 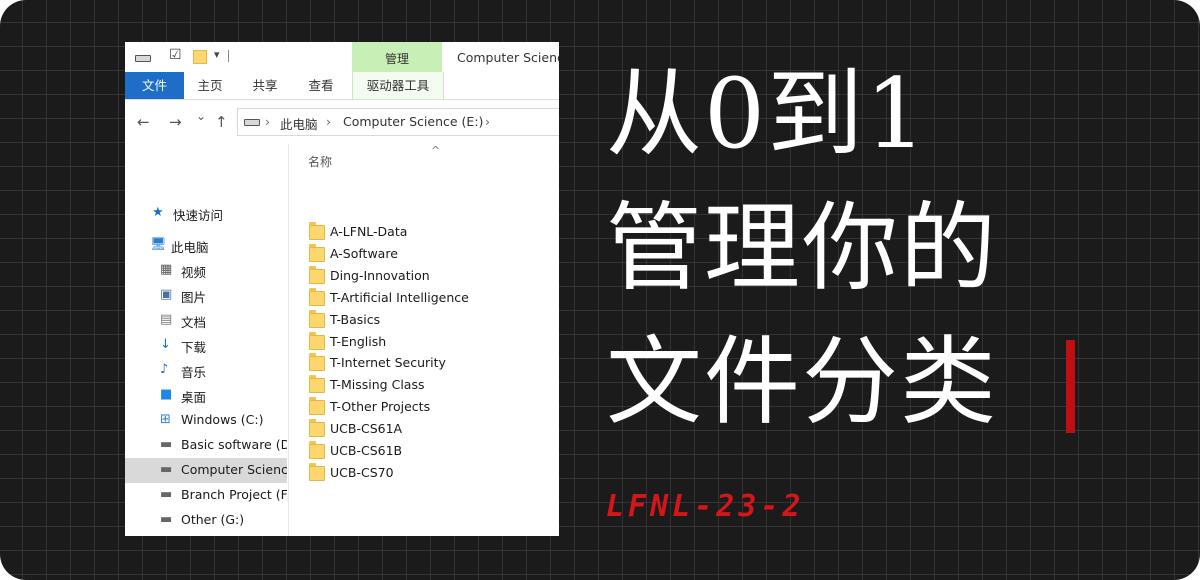 I want to click on headline-line-1: 从0到1, so click(x=767, y=114).